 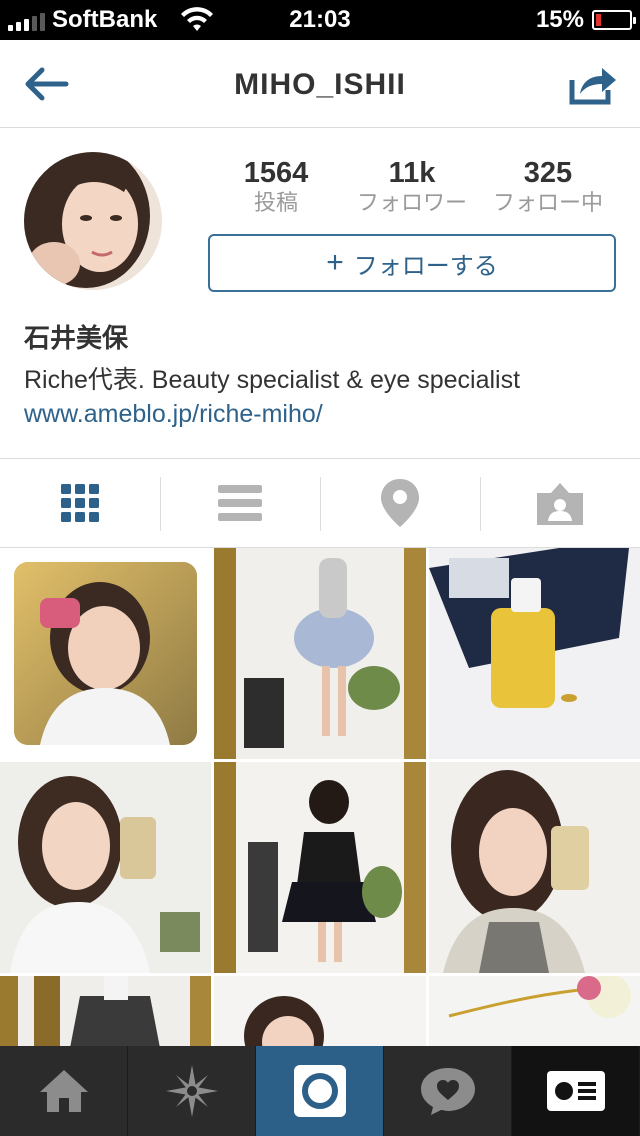 I want to click on tab-home, so click(x=64, y=1091).